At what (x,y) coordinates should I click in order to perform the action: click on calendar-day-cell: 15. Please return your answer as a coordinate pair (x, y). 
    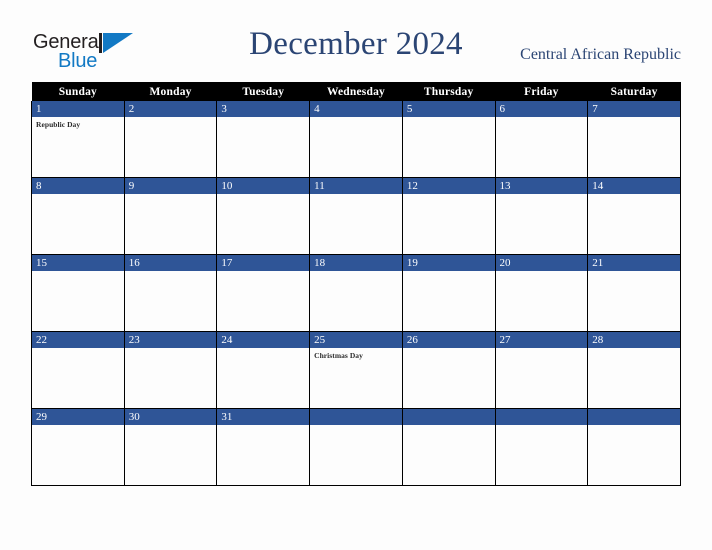
    Looking at the image, I should click on (78, 293).